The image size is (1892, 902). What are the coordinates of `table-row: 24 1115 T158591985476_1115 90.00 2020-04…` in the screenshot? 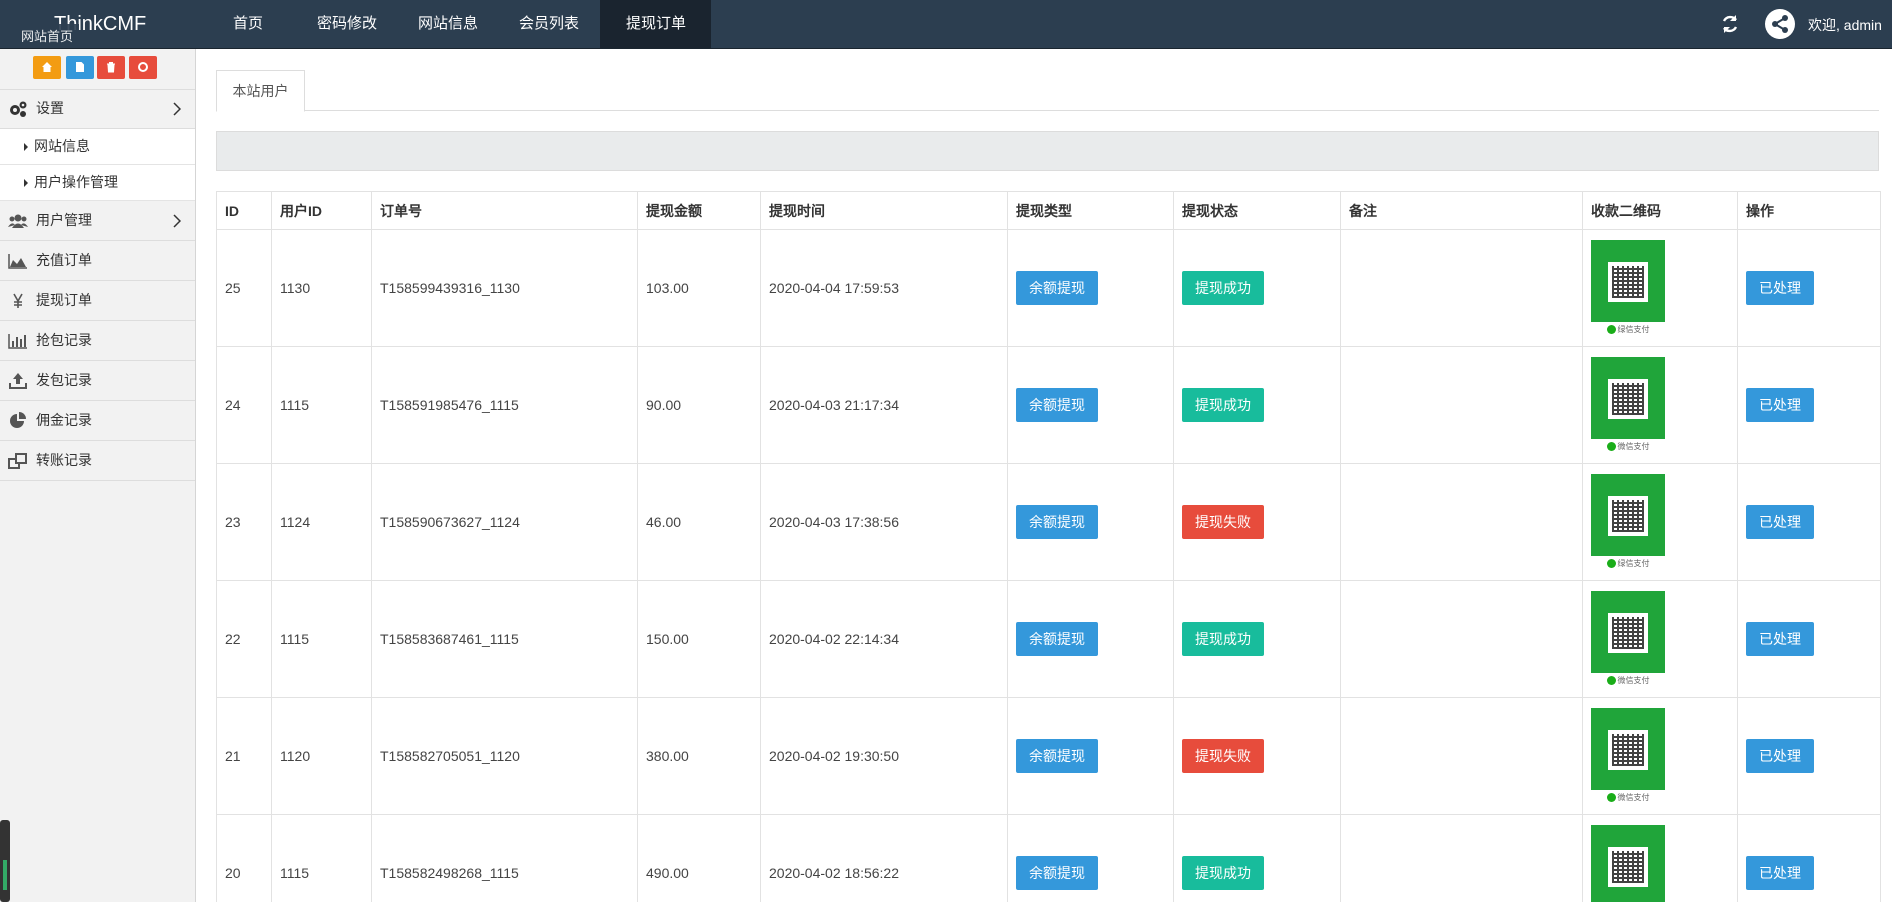 It's located at (1048, 405).